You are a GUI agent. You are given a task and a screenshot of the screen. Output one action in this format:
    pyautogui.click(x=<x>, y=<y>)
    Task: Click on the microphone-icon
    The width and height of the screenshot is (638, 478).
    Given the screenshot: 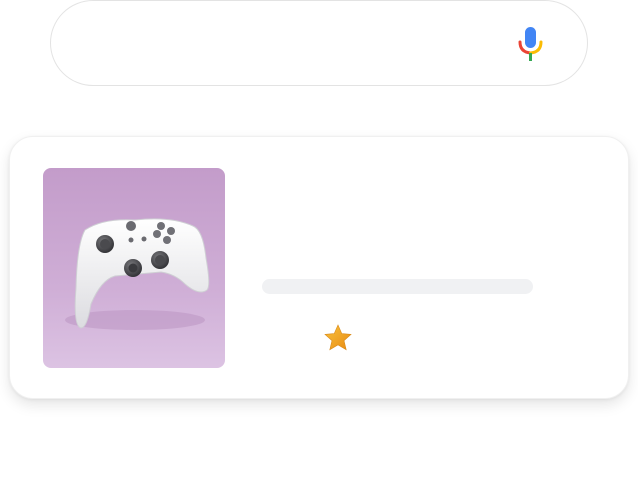 What is the action you would take?
    pyautogui.click(x=531, y=44)
    